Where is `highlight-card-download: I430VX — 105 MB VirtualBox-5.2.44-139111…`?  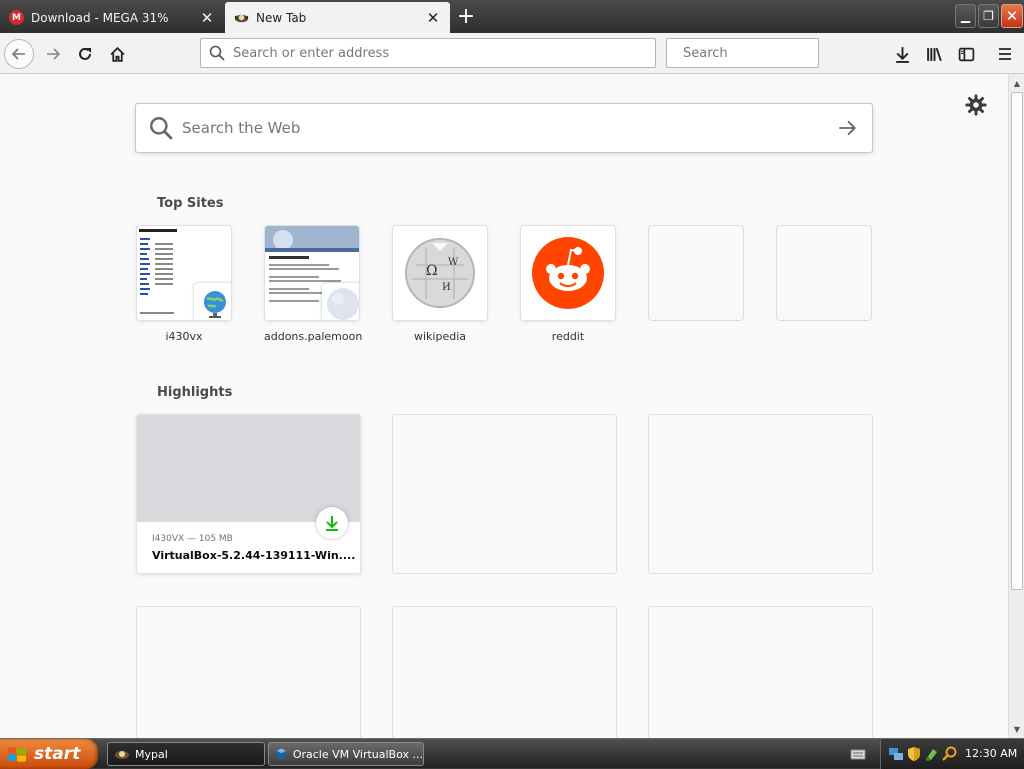
highlight-card-download: I430VX — 105 MB VirtualBox-5.2.44-139111… is located at coordinates (248, 494).